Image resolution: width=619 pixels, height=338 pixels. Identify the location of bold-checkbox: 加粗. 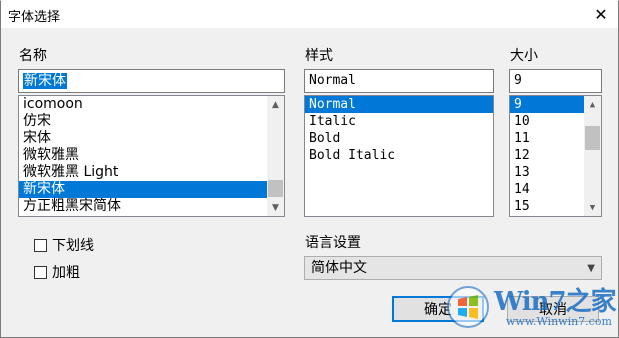
(57, 272).